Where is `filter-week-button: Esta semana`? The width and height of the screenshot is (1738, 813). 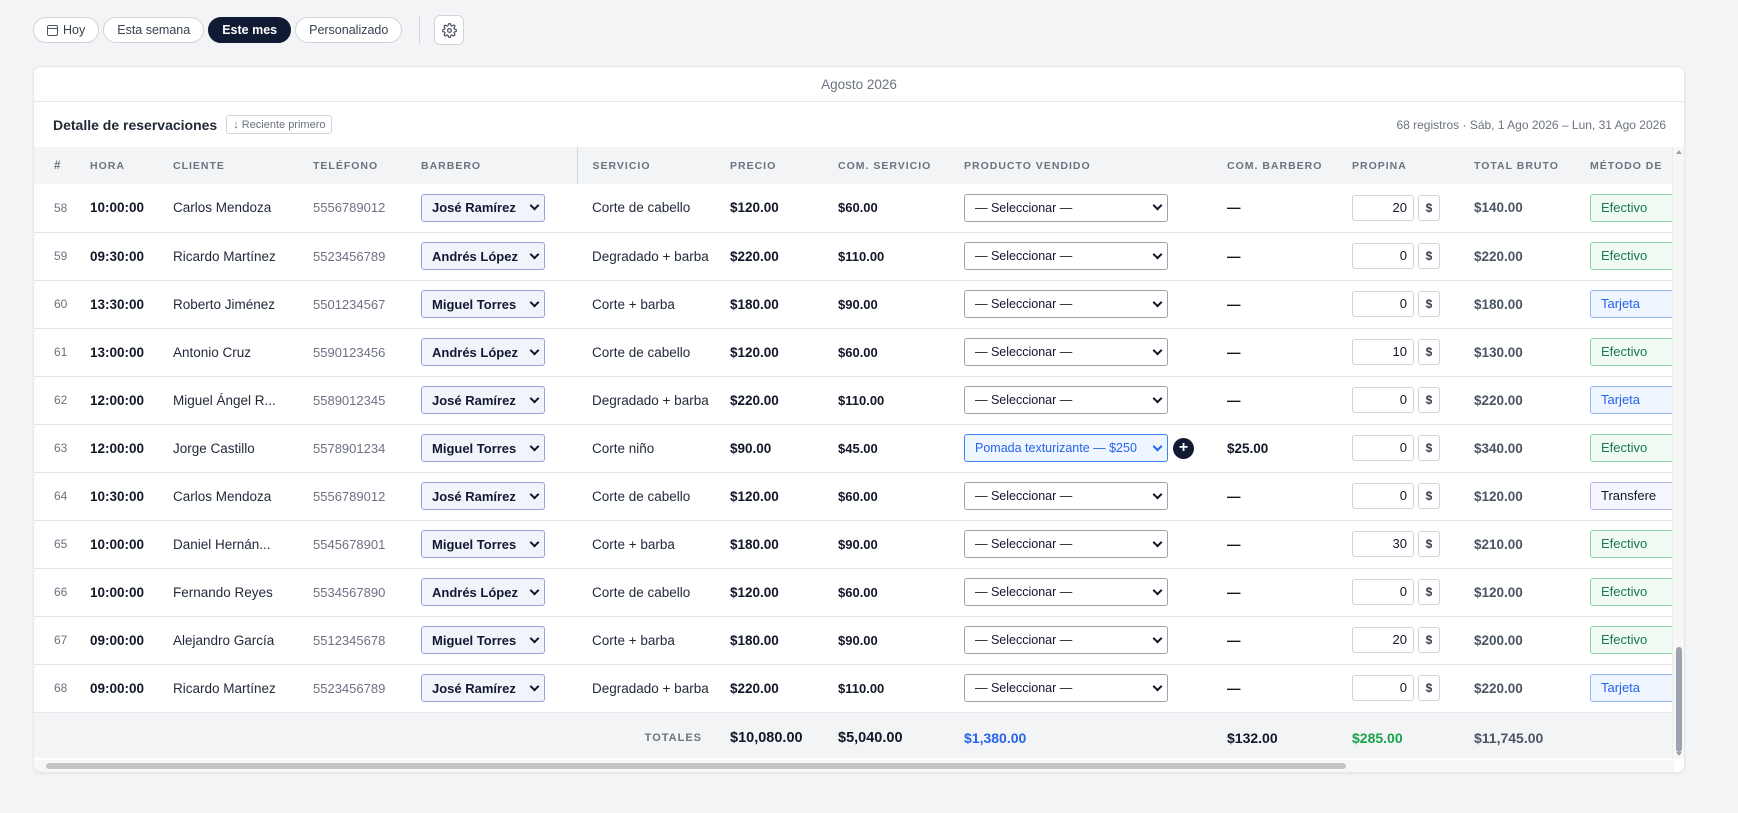 filter-week-button: Esta semana is located at coordinates (154, 30).